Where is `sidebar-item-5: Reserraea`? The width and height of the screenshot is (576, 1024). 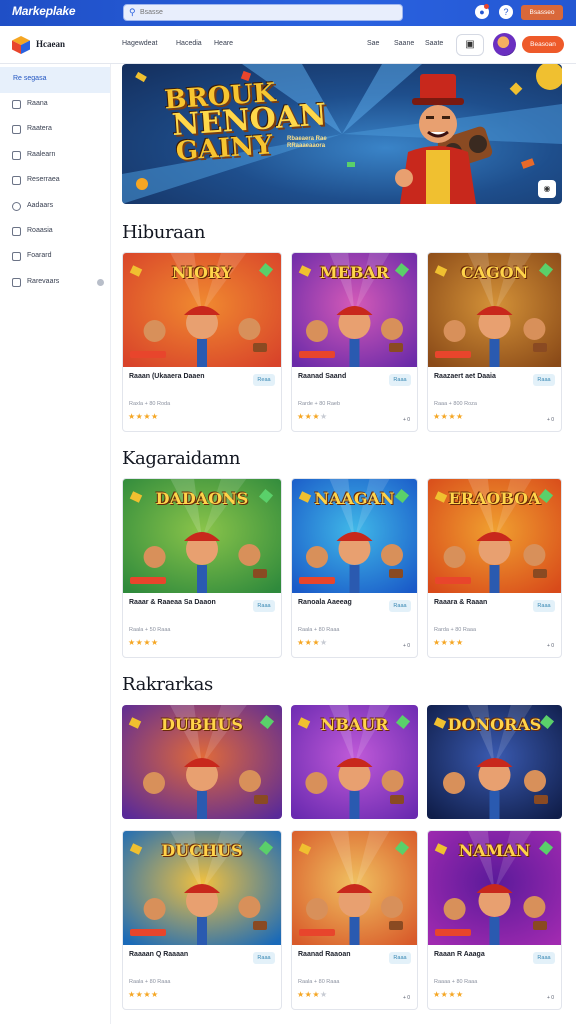
sidebar-item-5: Reserraea is located at coordinates (55, 181).